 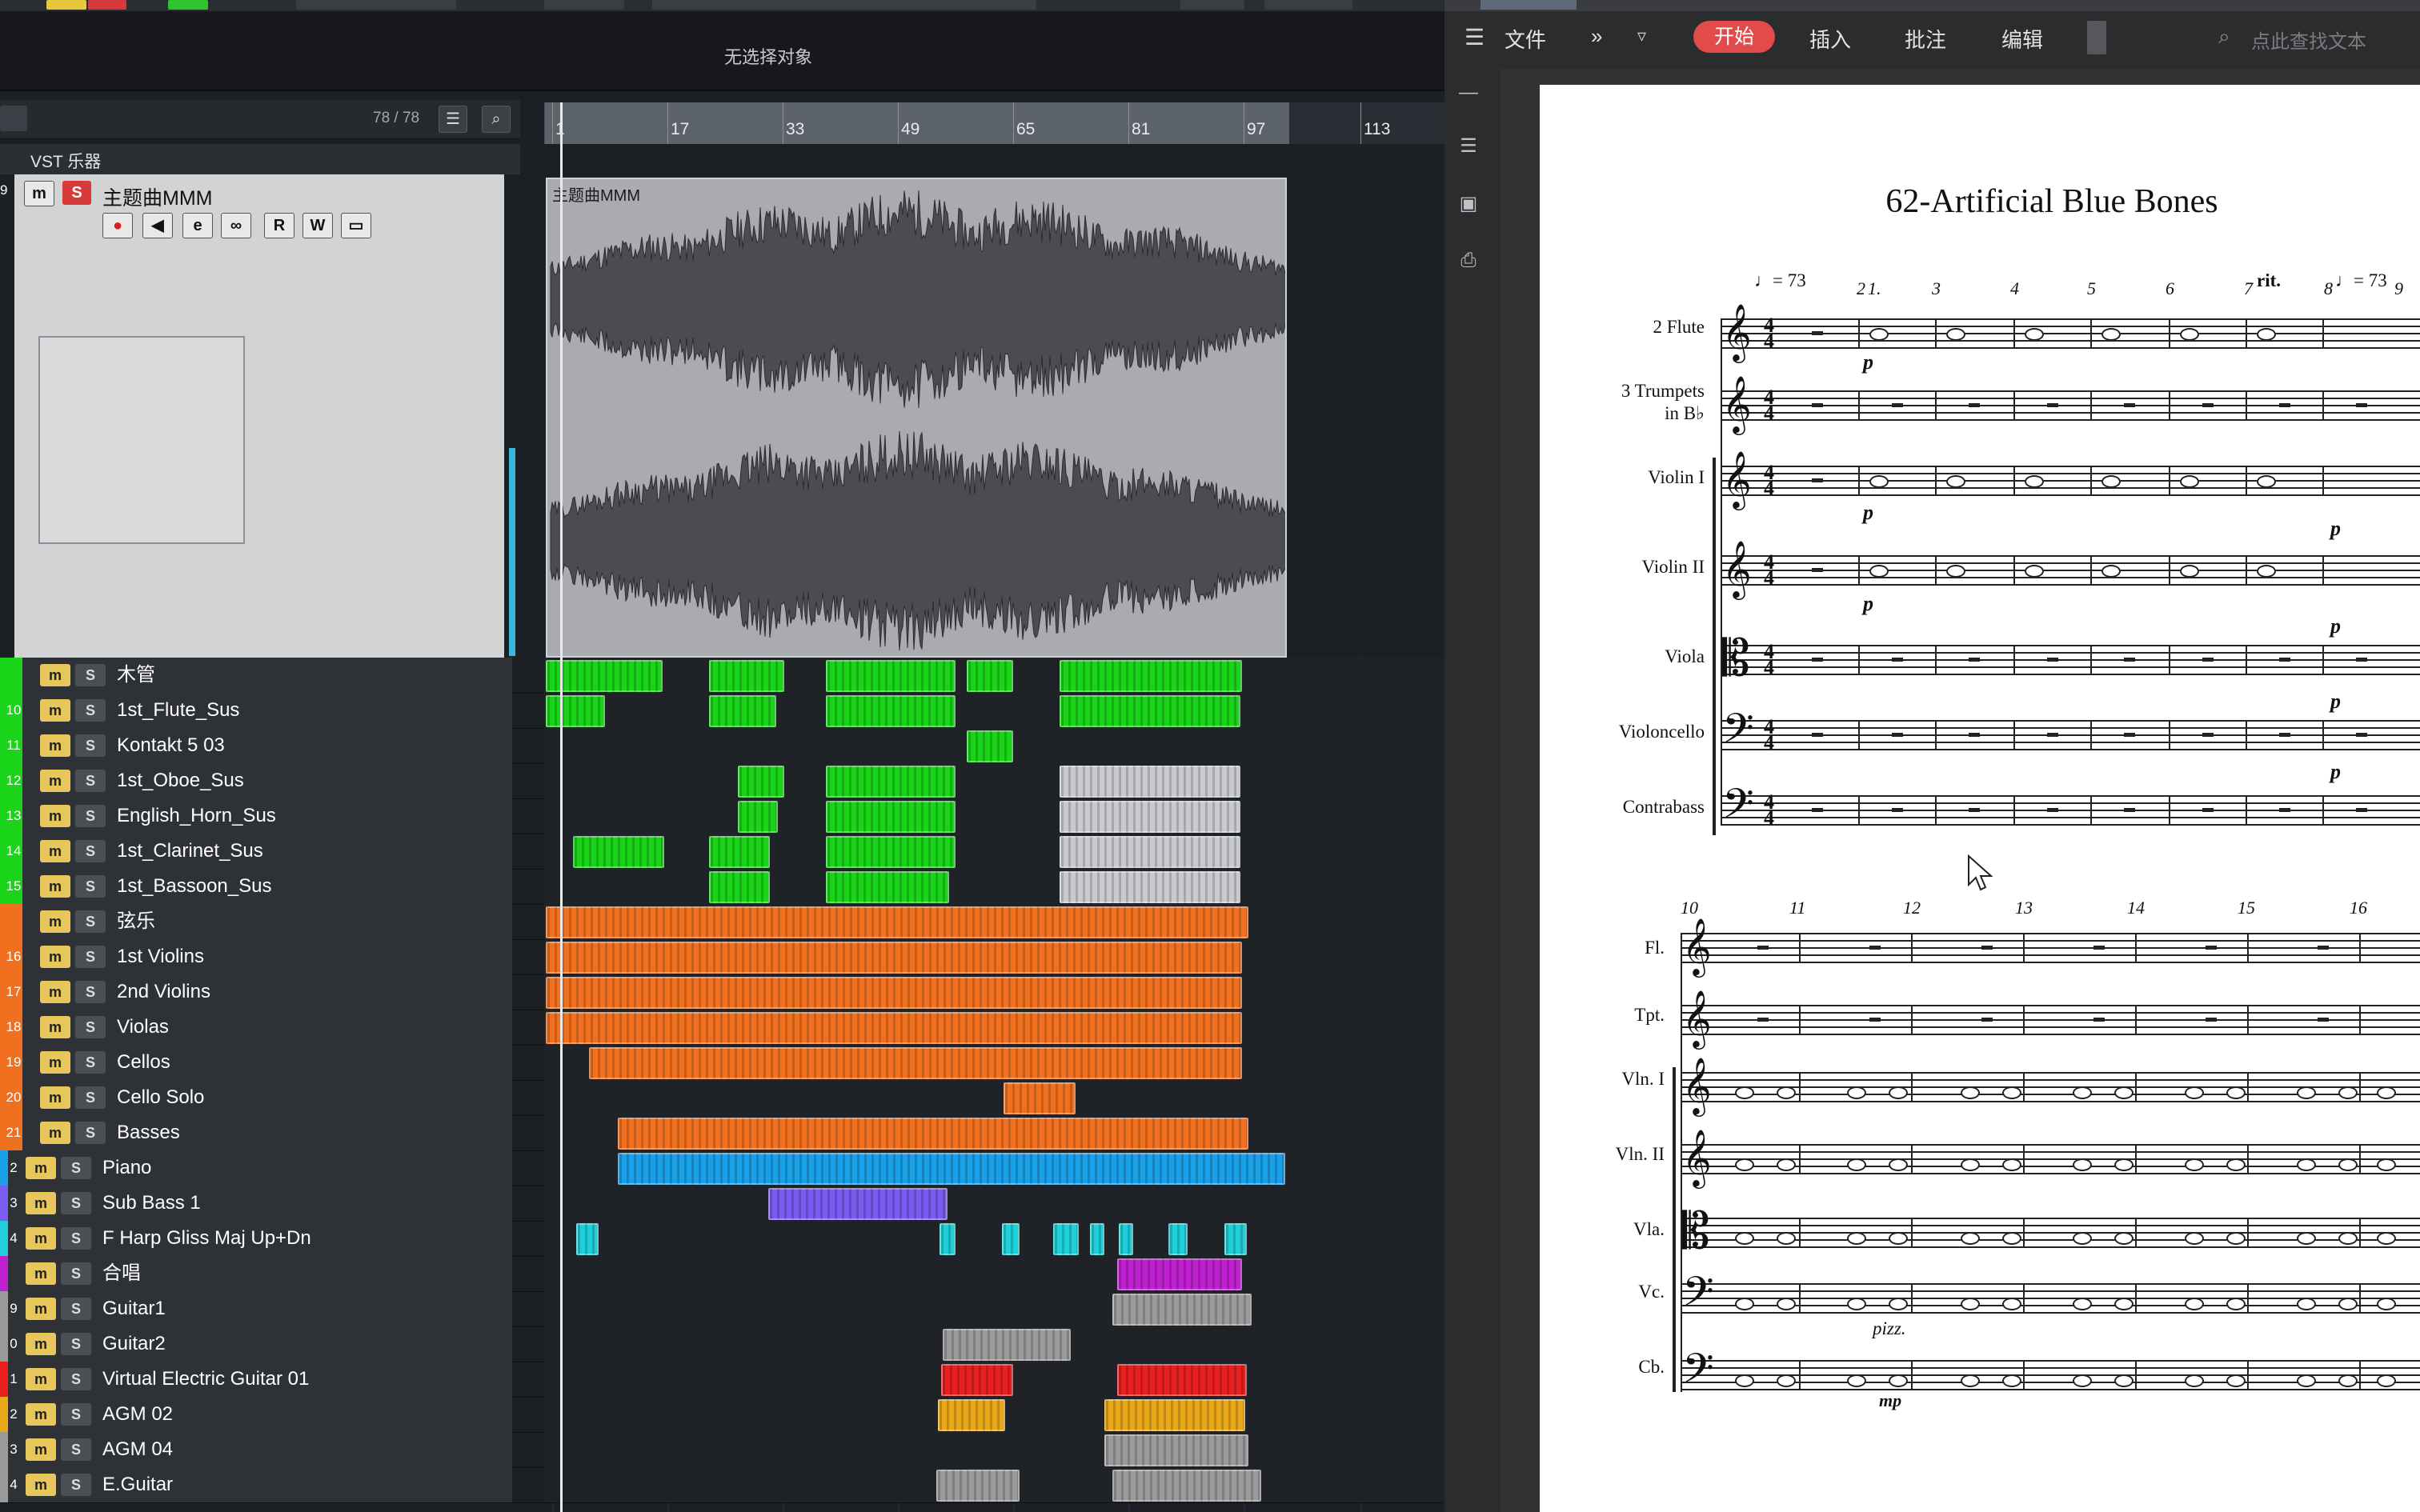 I want to click on toolbar-button, so click(x=584, y=5).